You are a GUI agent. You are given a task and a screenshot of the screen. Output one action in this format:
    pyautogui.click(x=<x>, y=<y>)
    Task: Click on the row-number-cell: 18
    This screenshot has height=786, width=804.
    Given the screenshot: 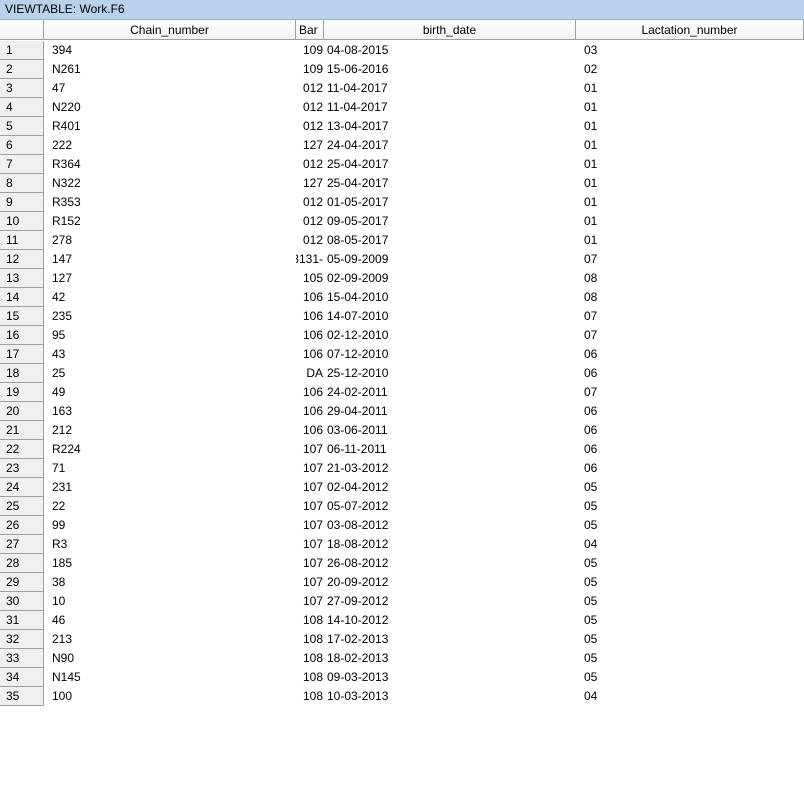 What is the action you would take?
    pyautogui.click(x=22, y=373)
    